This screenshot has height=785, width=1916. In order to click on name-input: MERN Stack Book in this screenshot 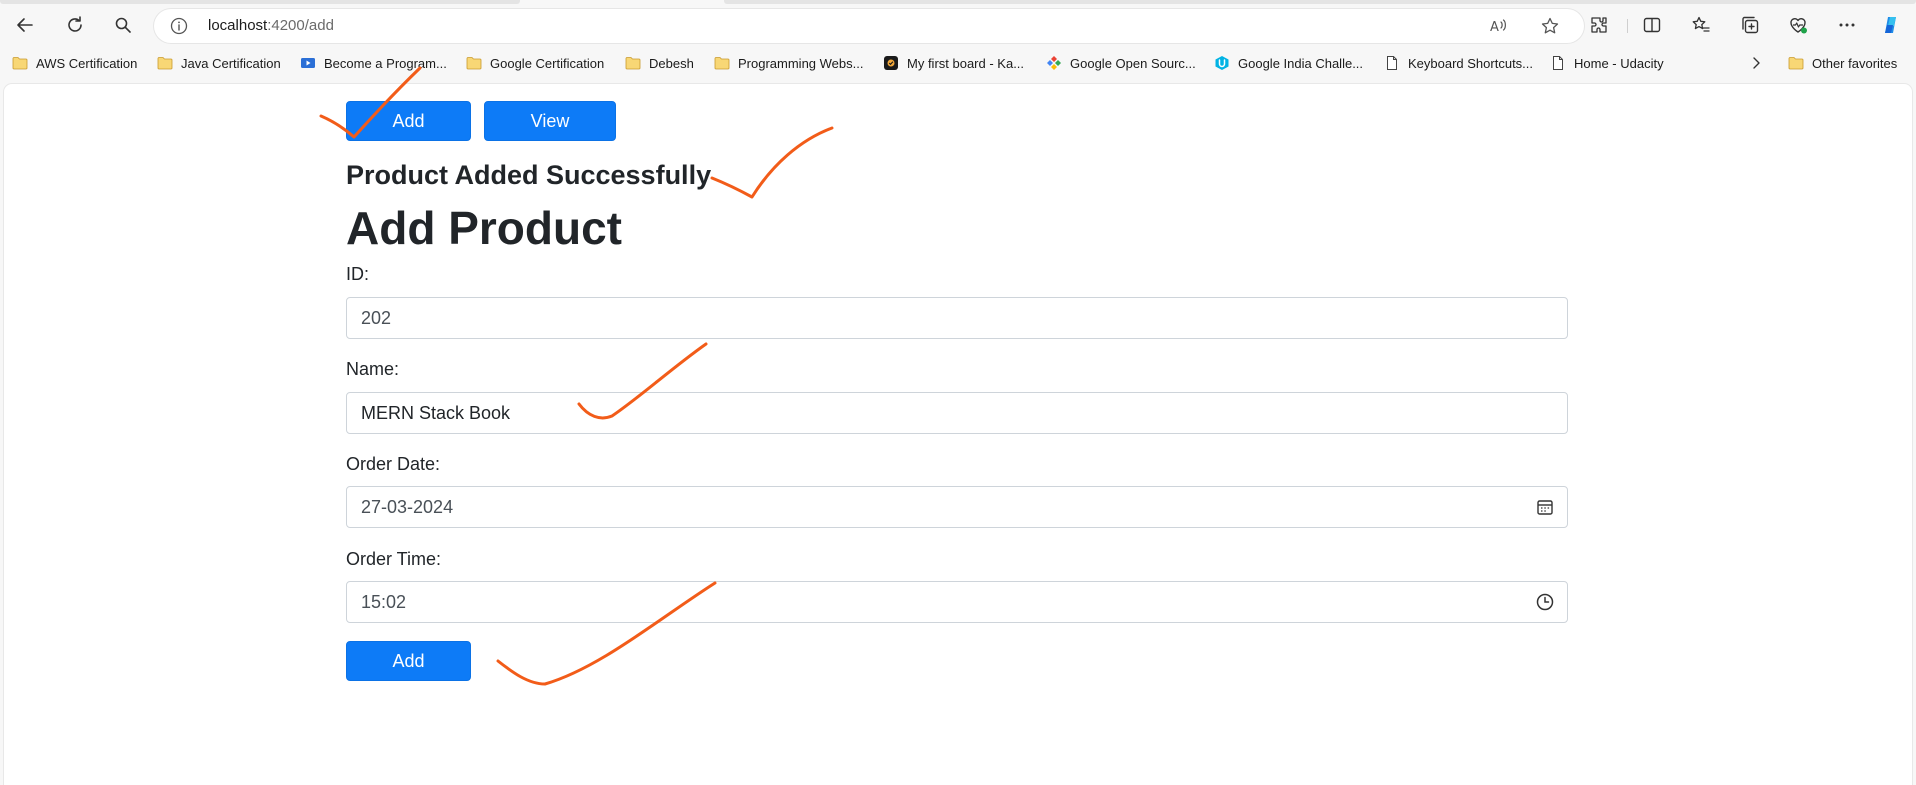, I will do `click(957, 413)`.